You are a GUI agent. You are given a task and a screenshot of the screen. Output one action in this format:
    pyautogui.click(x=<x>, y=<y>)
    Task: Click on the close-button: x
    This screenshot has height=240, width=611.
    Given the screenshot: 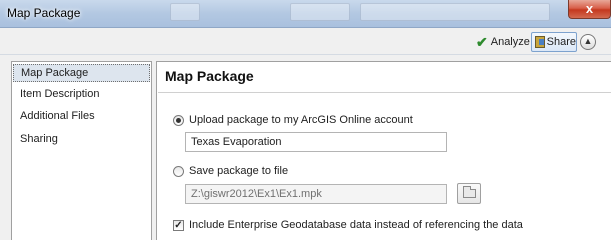 What is the action you would take?
    pyautogui.click(x=589, y=9)
    